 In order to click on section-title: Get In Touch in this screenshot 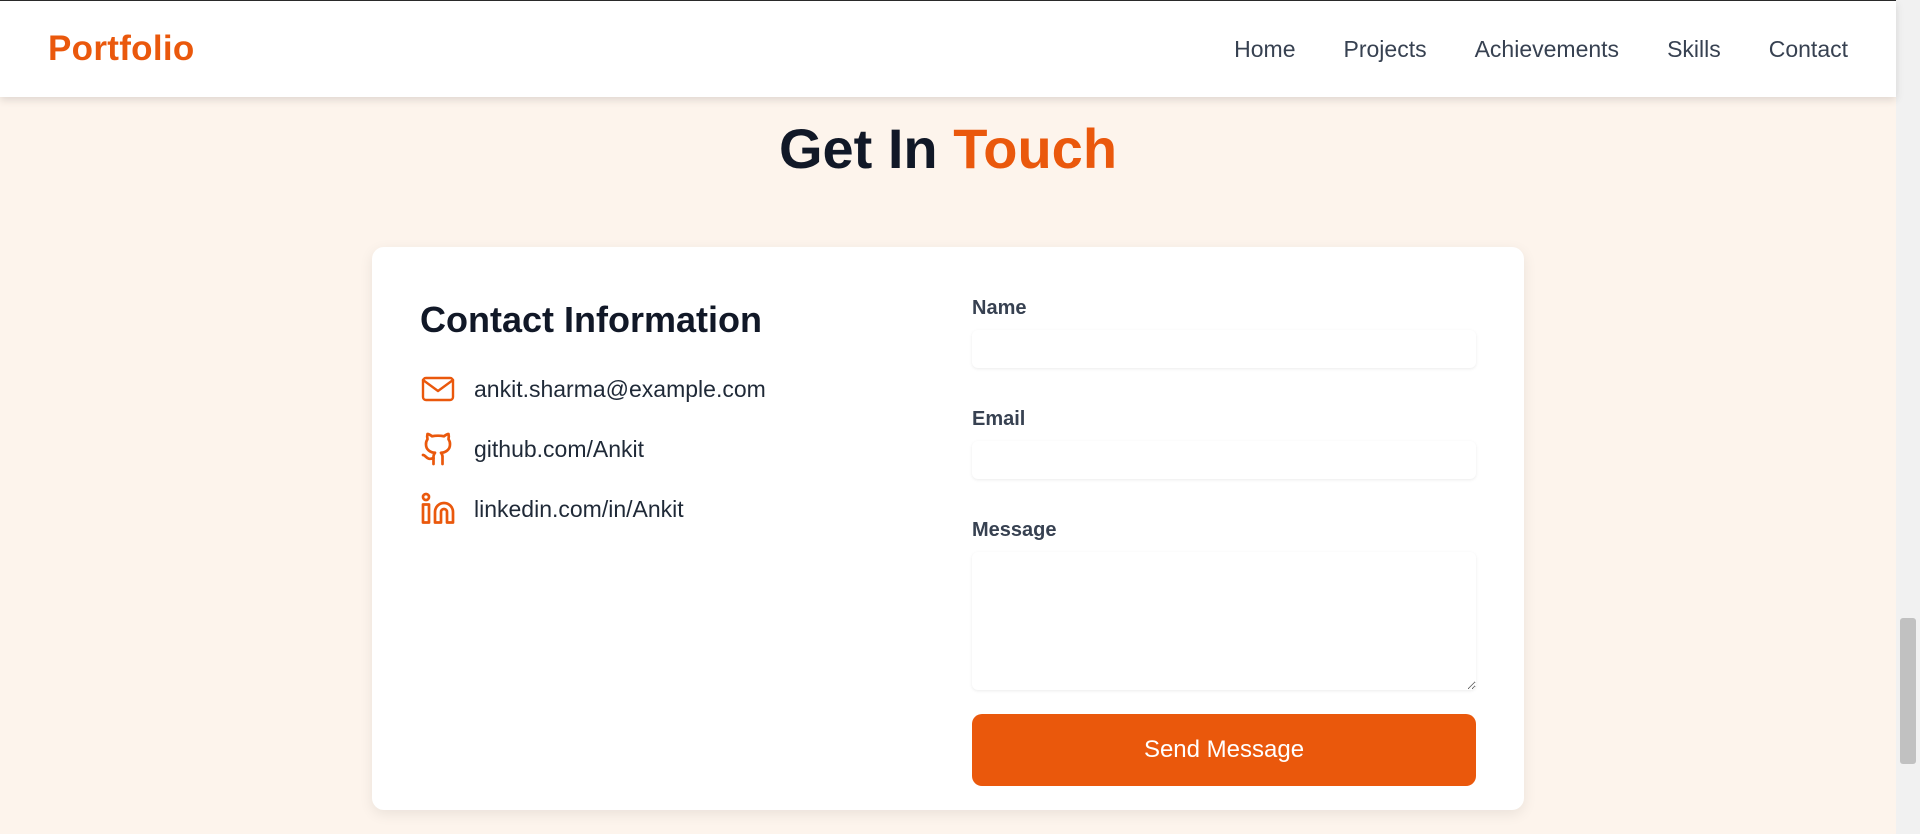, I will do `click(948, 148)`.